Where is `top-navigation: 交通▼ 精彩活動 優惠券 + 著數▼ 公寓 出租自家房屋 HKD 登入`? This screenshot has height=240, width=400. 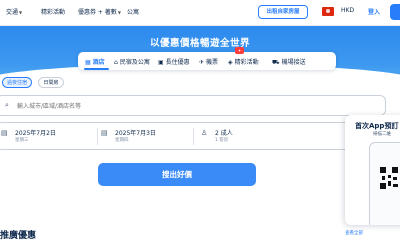
top-navigation: 交通▼ 精彩活動 優惠券 + 著數▼ 公寓 出租自家房屋 HKD 登入 is located at coordinates (200, 13).